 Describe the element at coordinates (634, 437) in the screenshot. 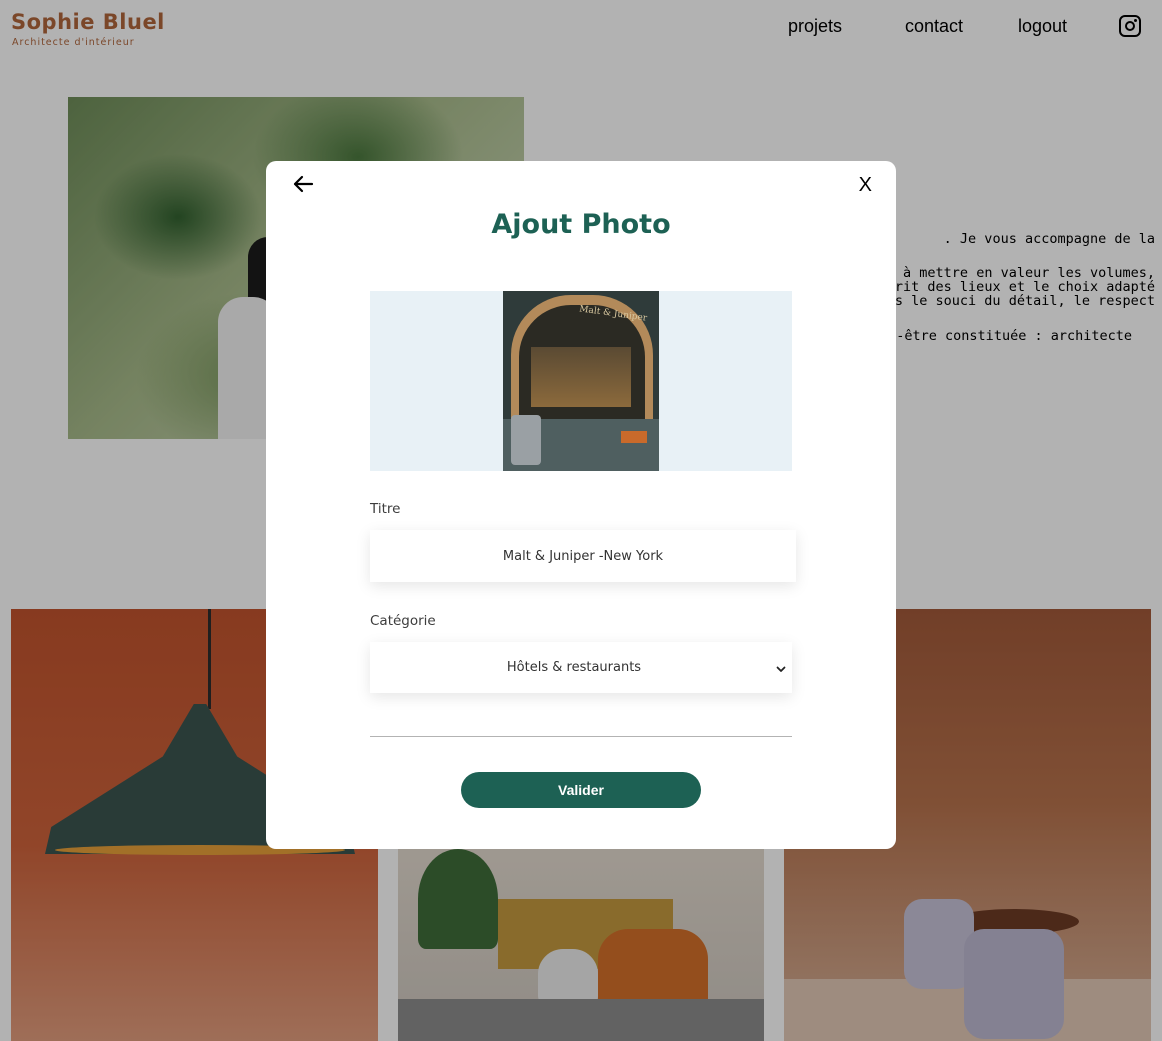

I see `preview-stool` at that location.